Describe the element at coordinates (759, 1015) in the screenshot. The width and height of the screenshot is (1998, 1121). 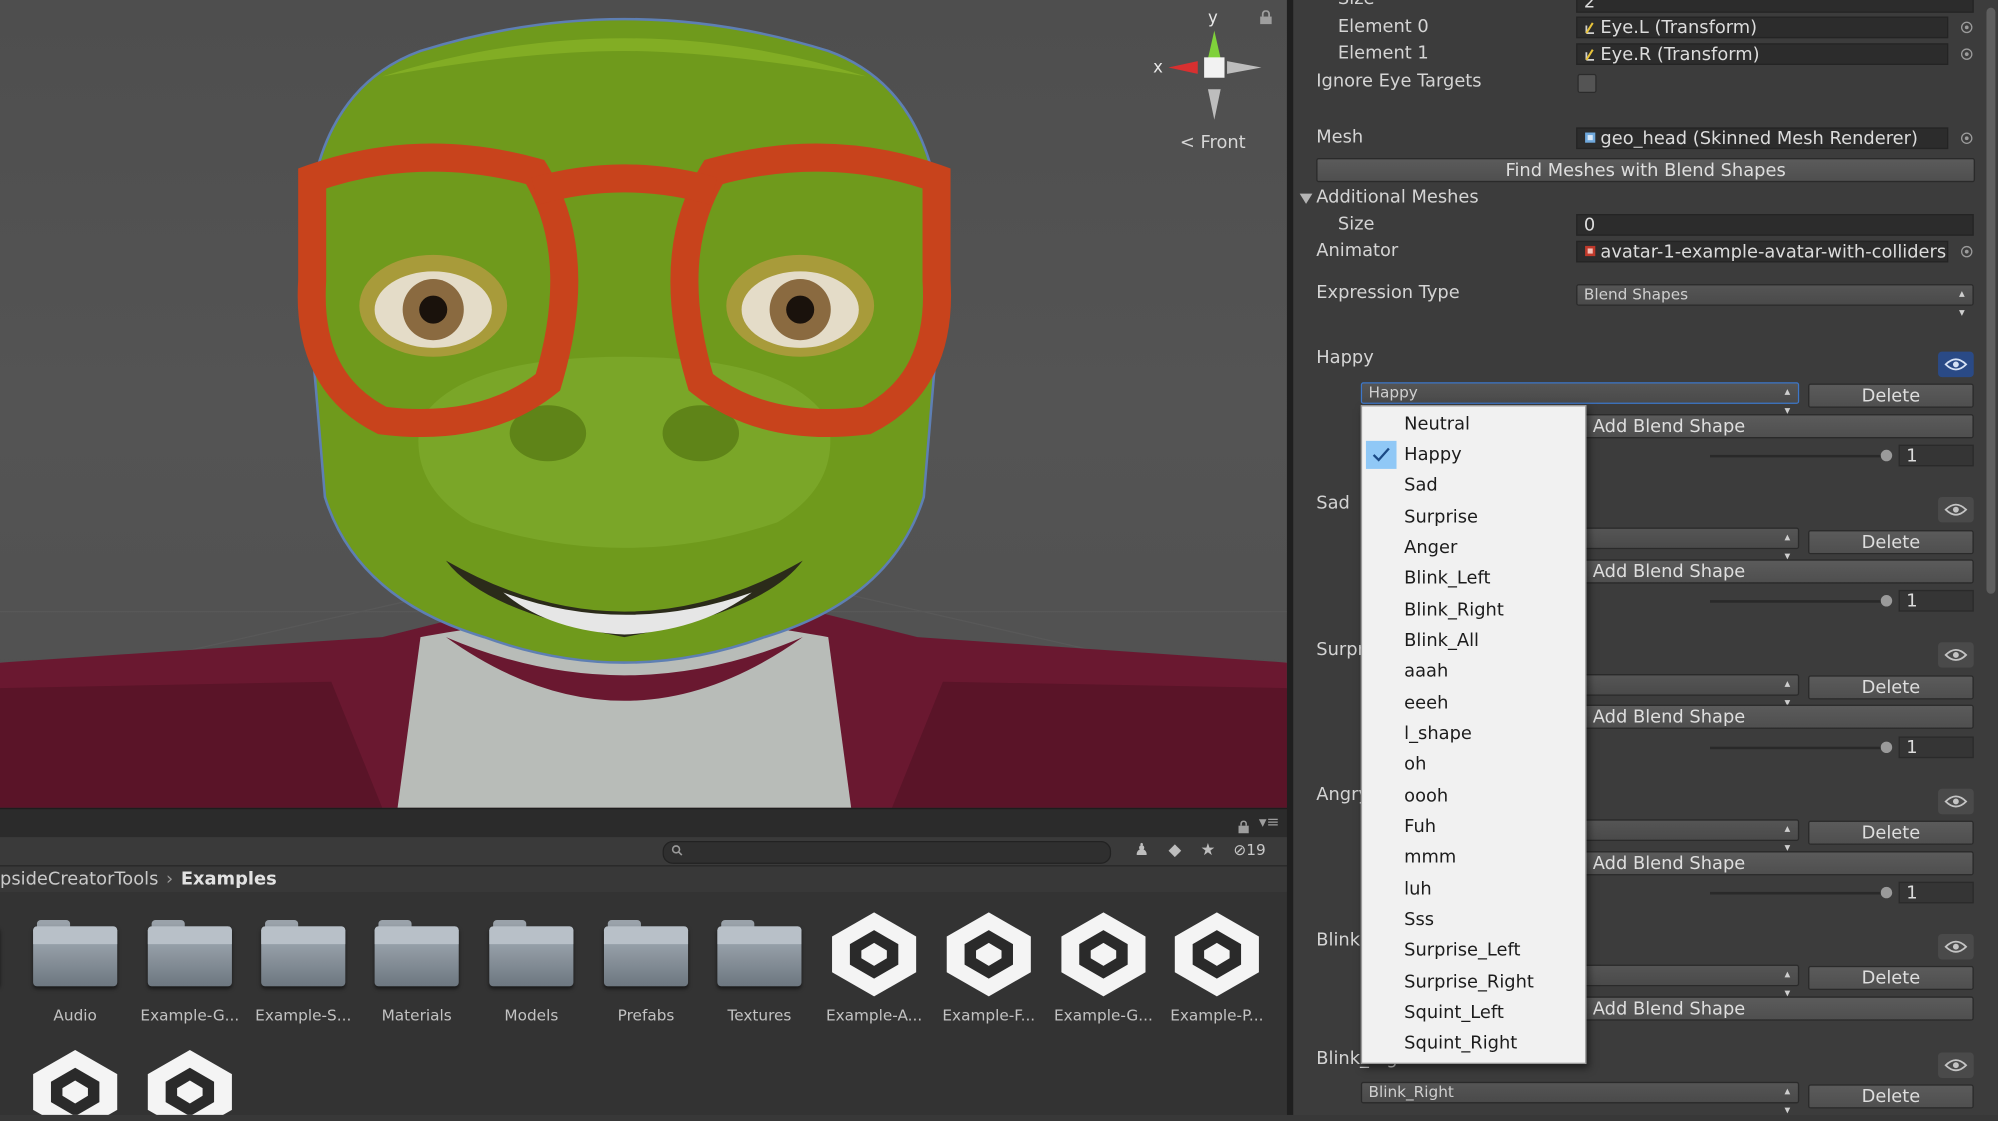
I see `asset-label: Textures` at that location.